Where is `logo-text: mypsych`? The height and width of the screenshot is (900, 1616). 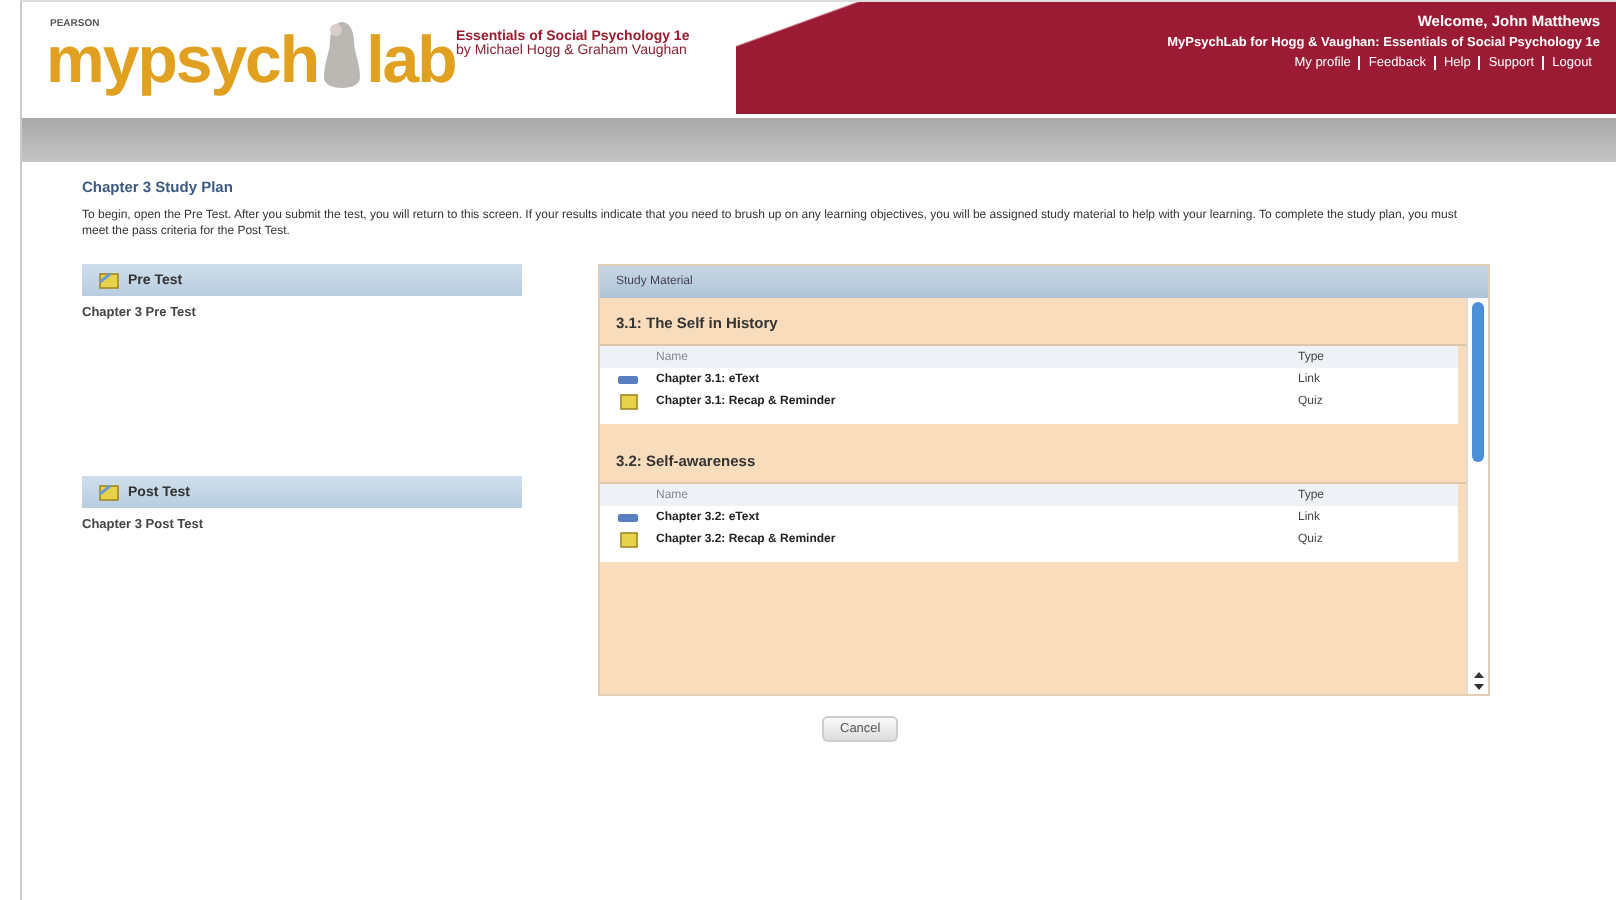 logo-text: mypsych is located at coordinates (182, 60).